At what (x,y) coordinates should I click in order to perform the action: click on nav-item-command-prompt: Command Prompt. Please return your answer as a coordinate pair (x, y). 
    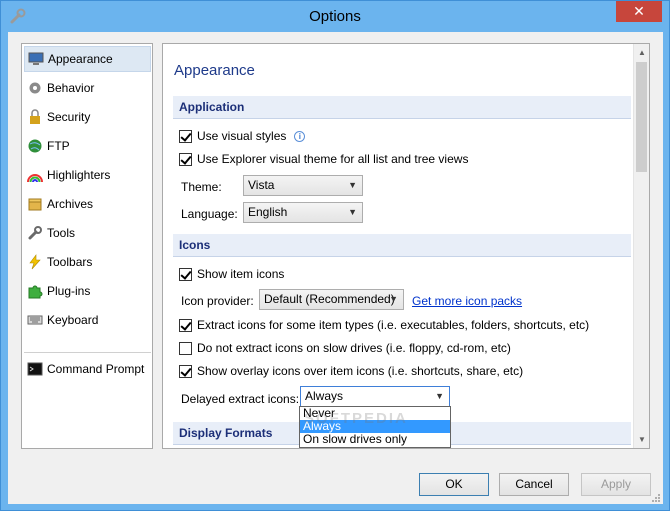
    Looking at the image, I should click on (87, 369).